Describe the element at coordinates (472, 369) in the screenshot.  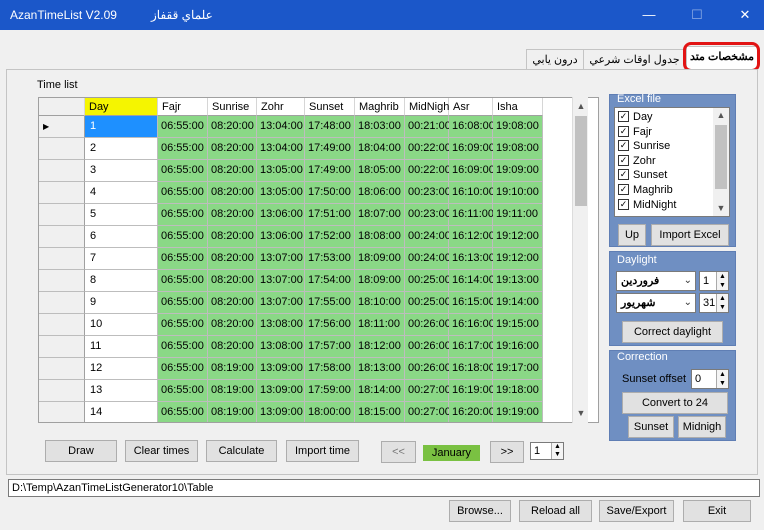
I see `time-cell: 16:18:00` at that location.